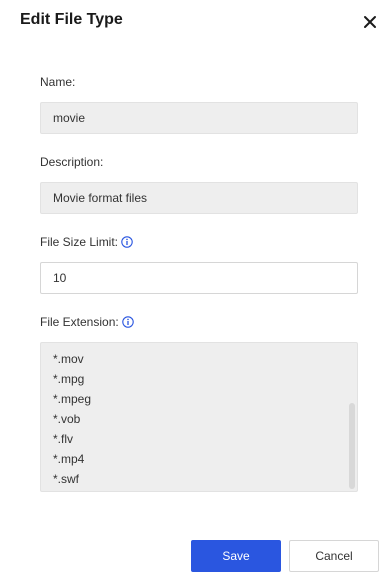 The height and width of the screenshot is (584, 392). I want to click on description-label: Description:, so click(71, 162).